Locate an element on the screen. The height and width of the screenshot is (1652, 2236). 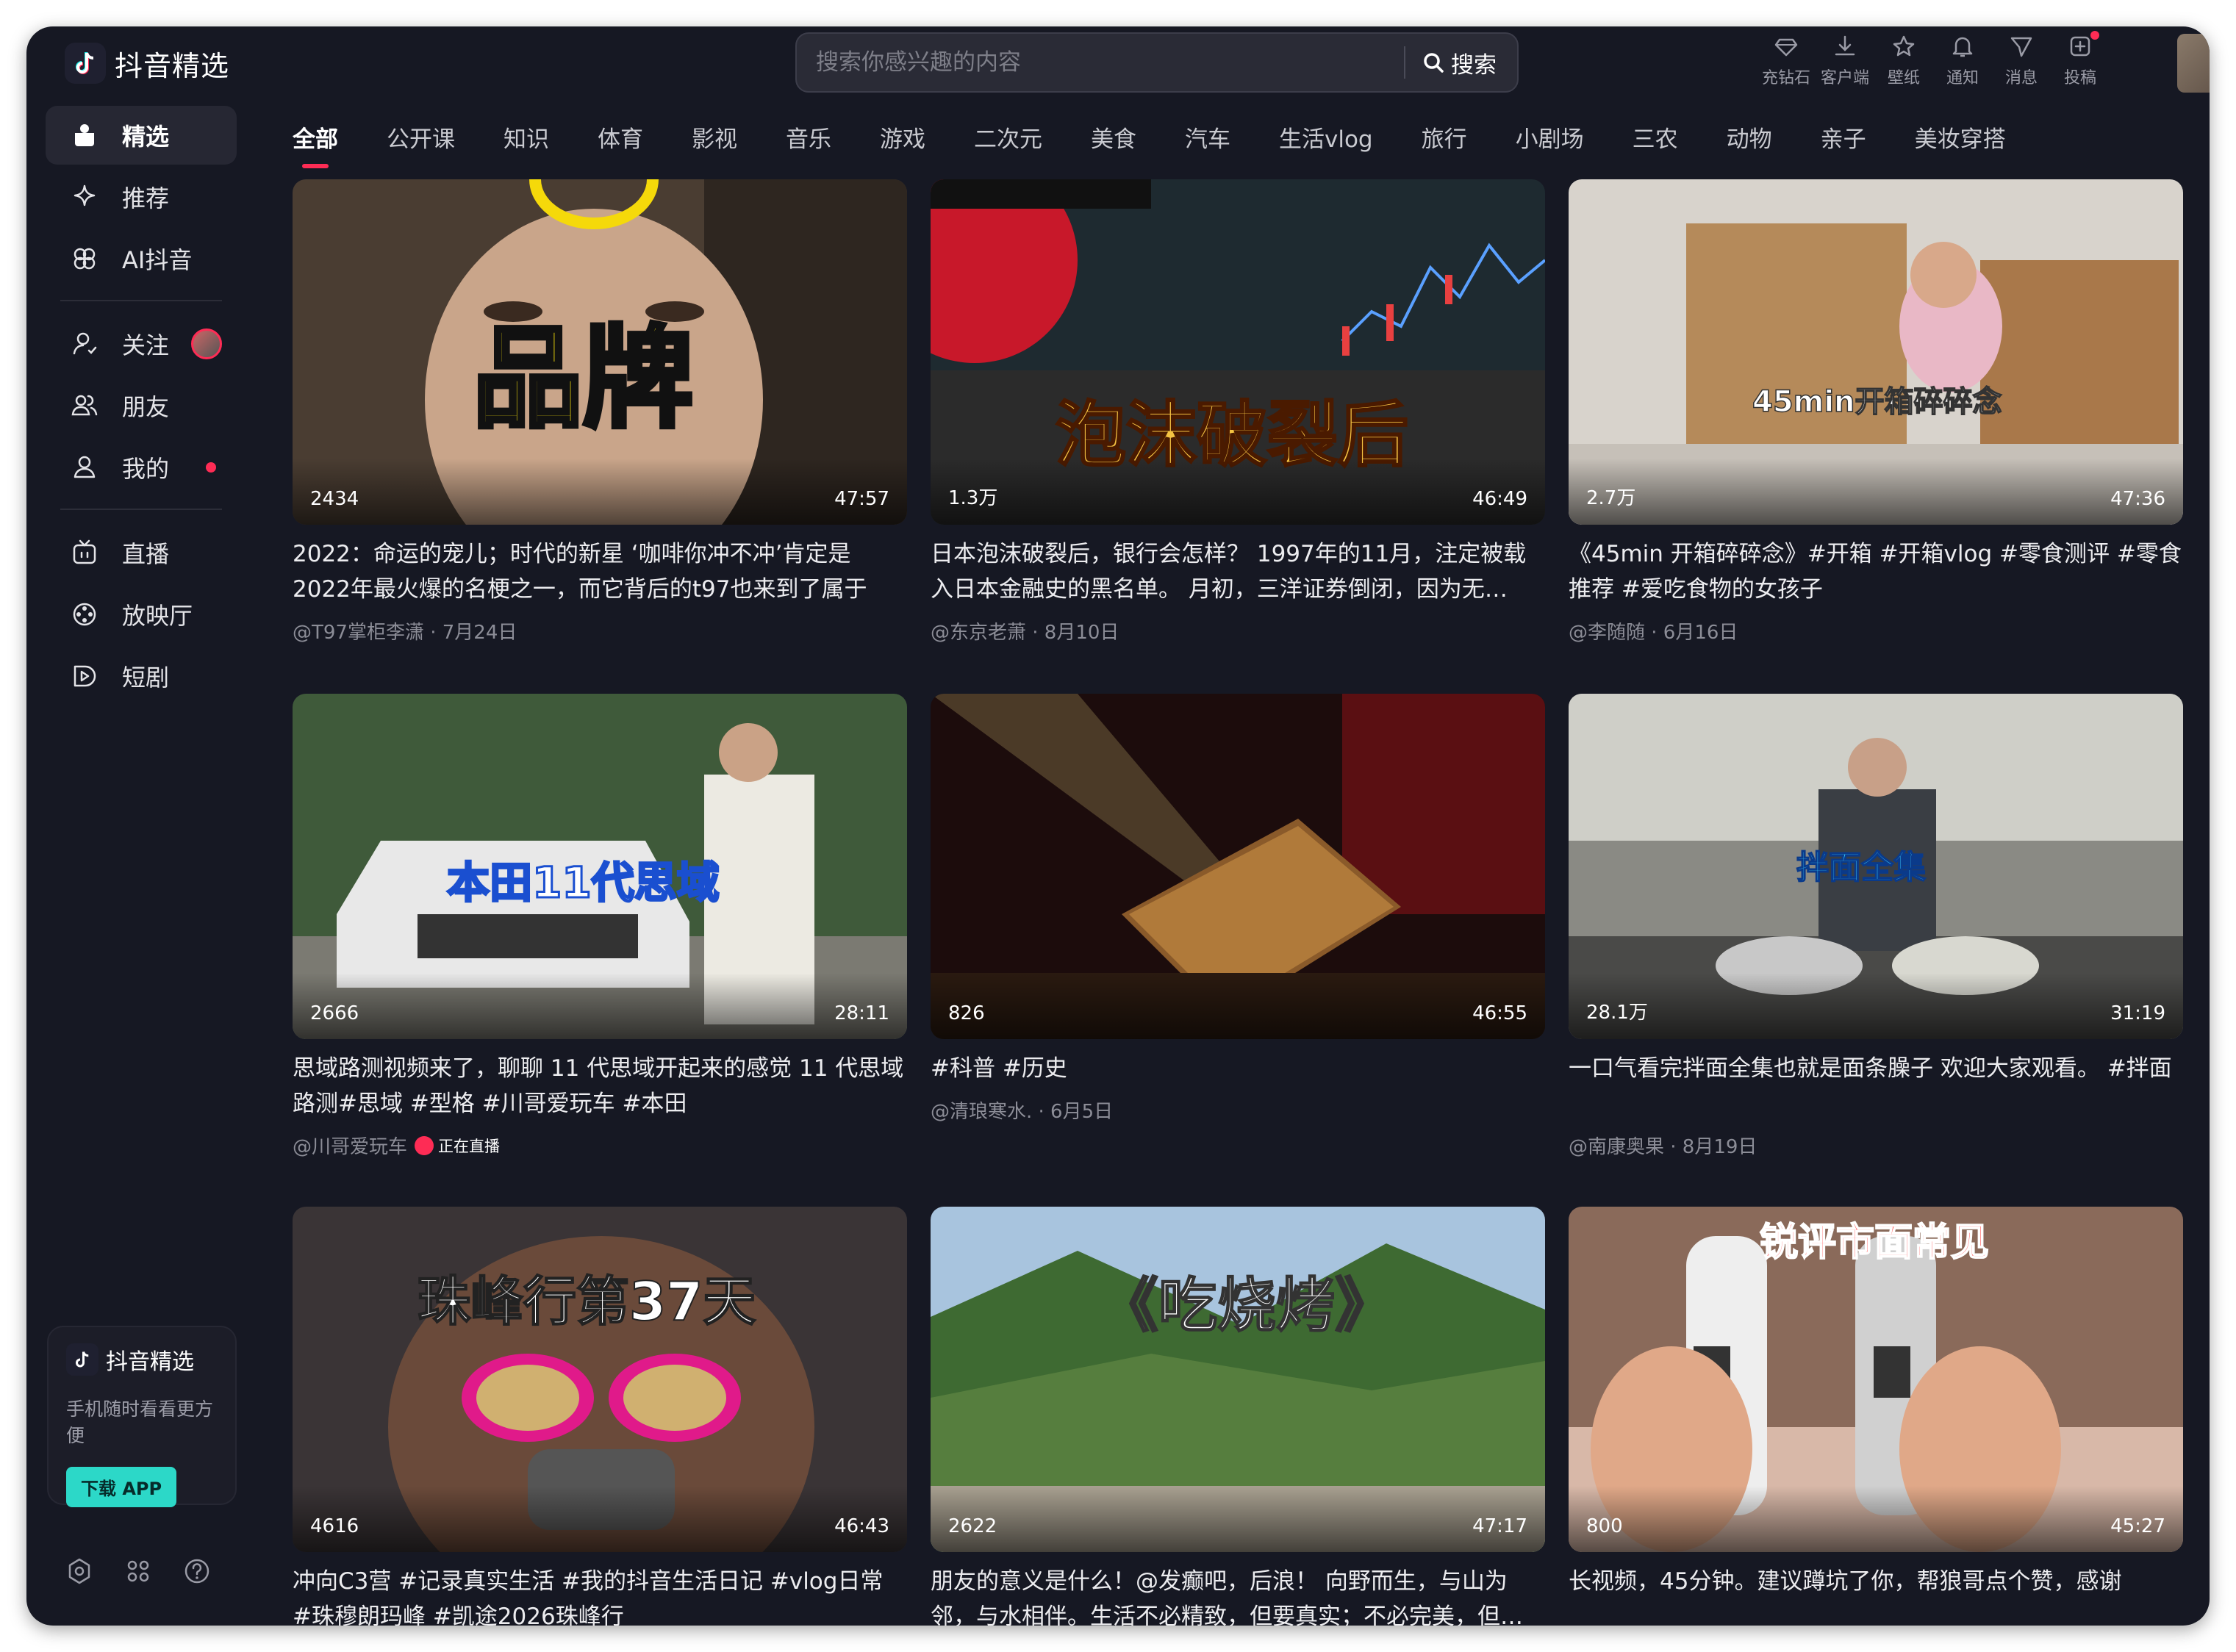
follow-icon is located at coordinates (85, 343).